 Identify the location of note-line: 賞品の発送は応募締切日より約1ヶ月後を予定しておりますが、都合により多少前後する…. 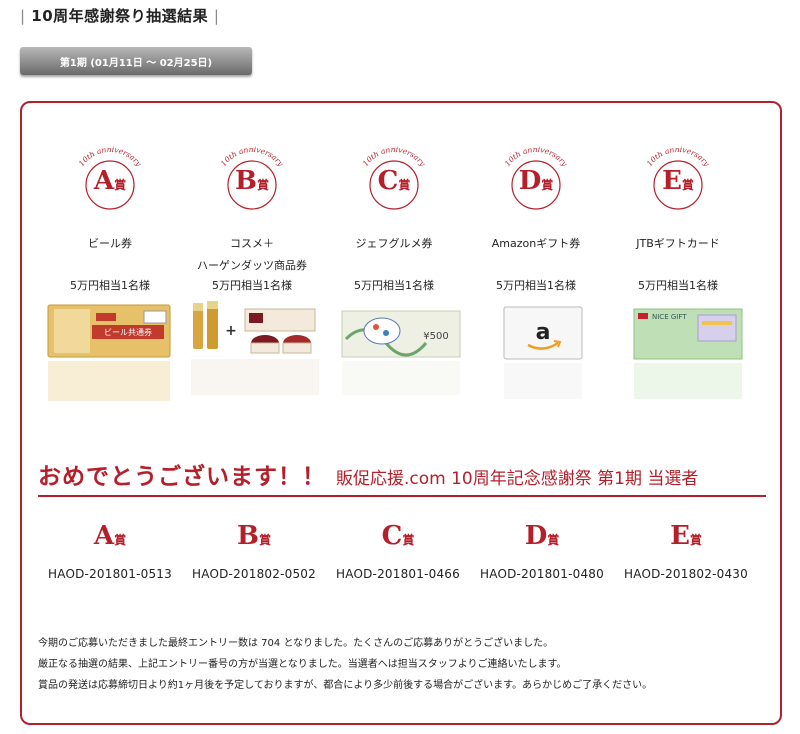
(345, 685).